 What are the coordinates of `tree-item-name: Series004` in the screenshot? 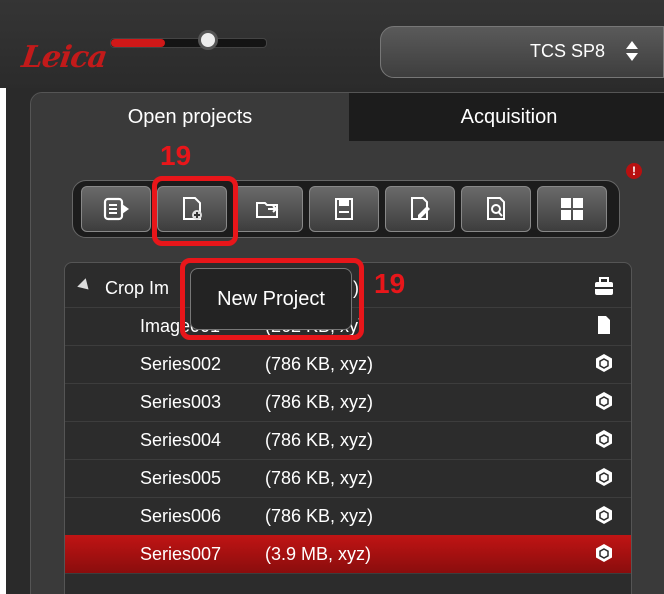 It's located at (181, 440).